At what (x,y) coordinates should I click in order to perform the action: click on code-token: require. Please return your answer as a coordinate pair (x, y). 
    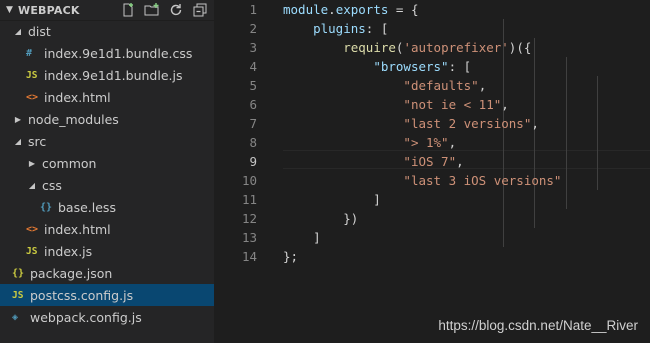
    Looking at the image, I should click on (369, 47).